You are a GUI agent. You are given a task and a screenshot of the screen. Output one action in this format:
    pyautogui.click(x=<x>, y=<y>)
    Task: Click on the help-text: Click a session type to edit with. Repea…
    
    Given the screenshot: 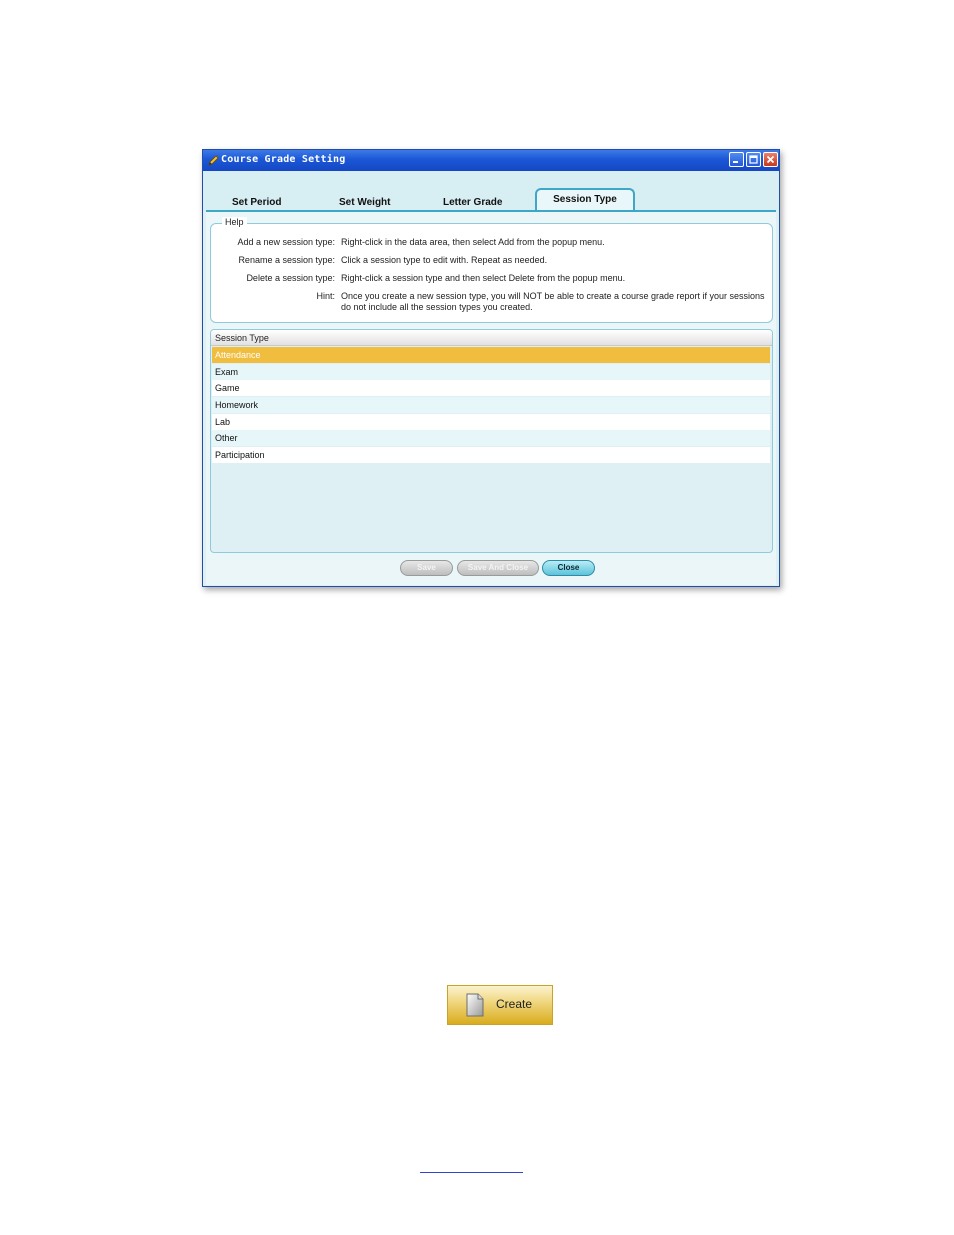 What is the action you would take?
    pyautogui.click(x=444, y=260)
    